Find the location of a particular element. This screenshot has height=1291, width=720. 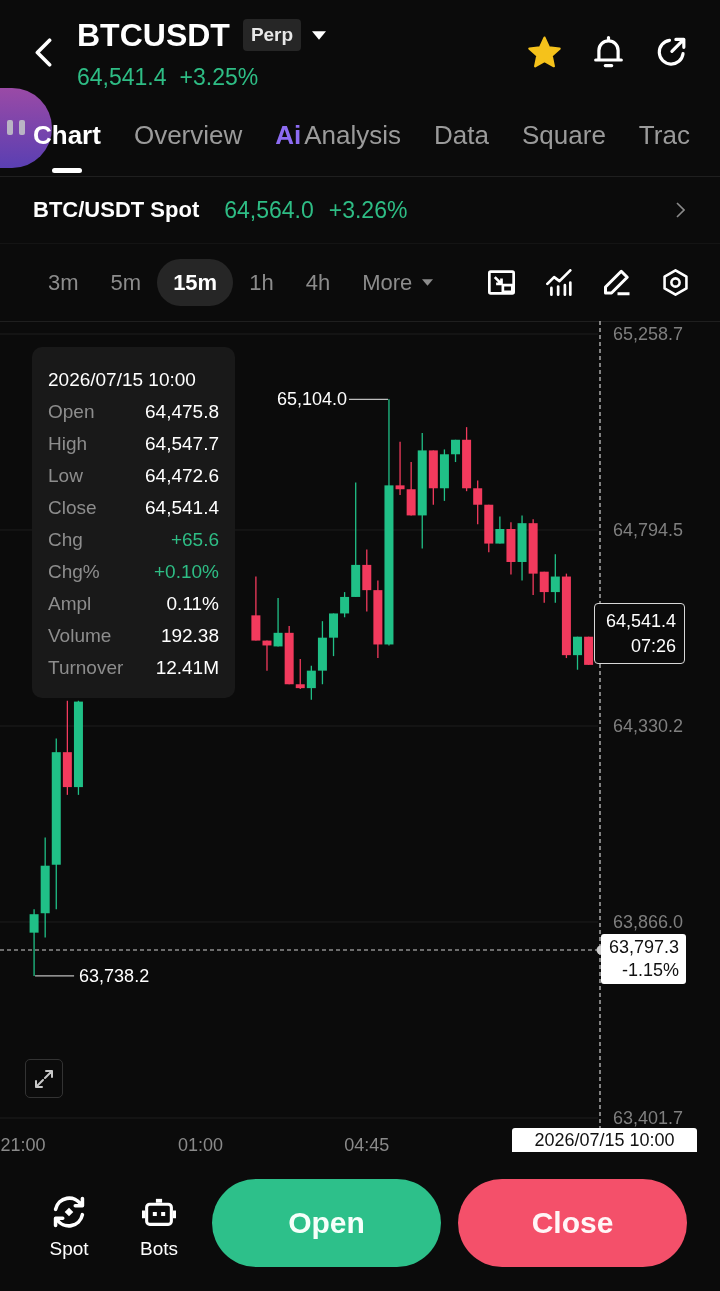

crosshair-price: 63,797.3 is located at coordinates (643, 947).